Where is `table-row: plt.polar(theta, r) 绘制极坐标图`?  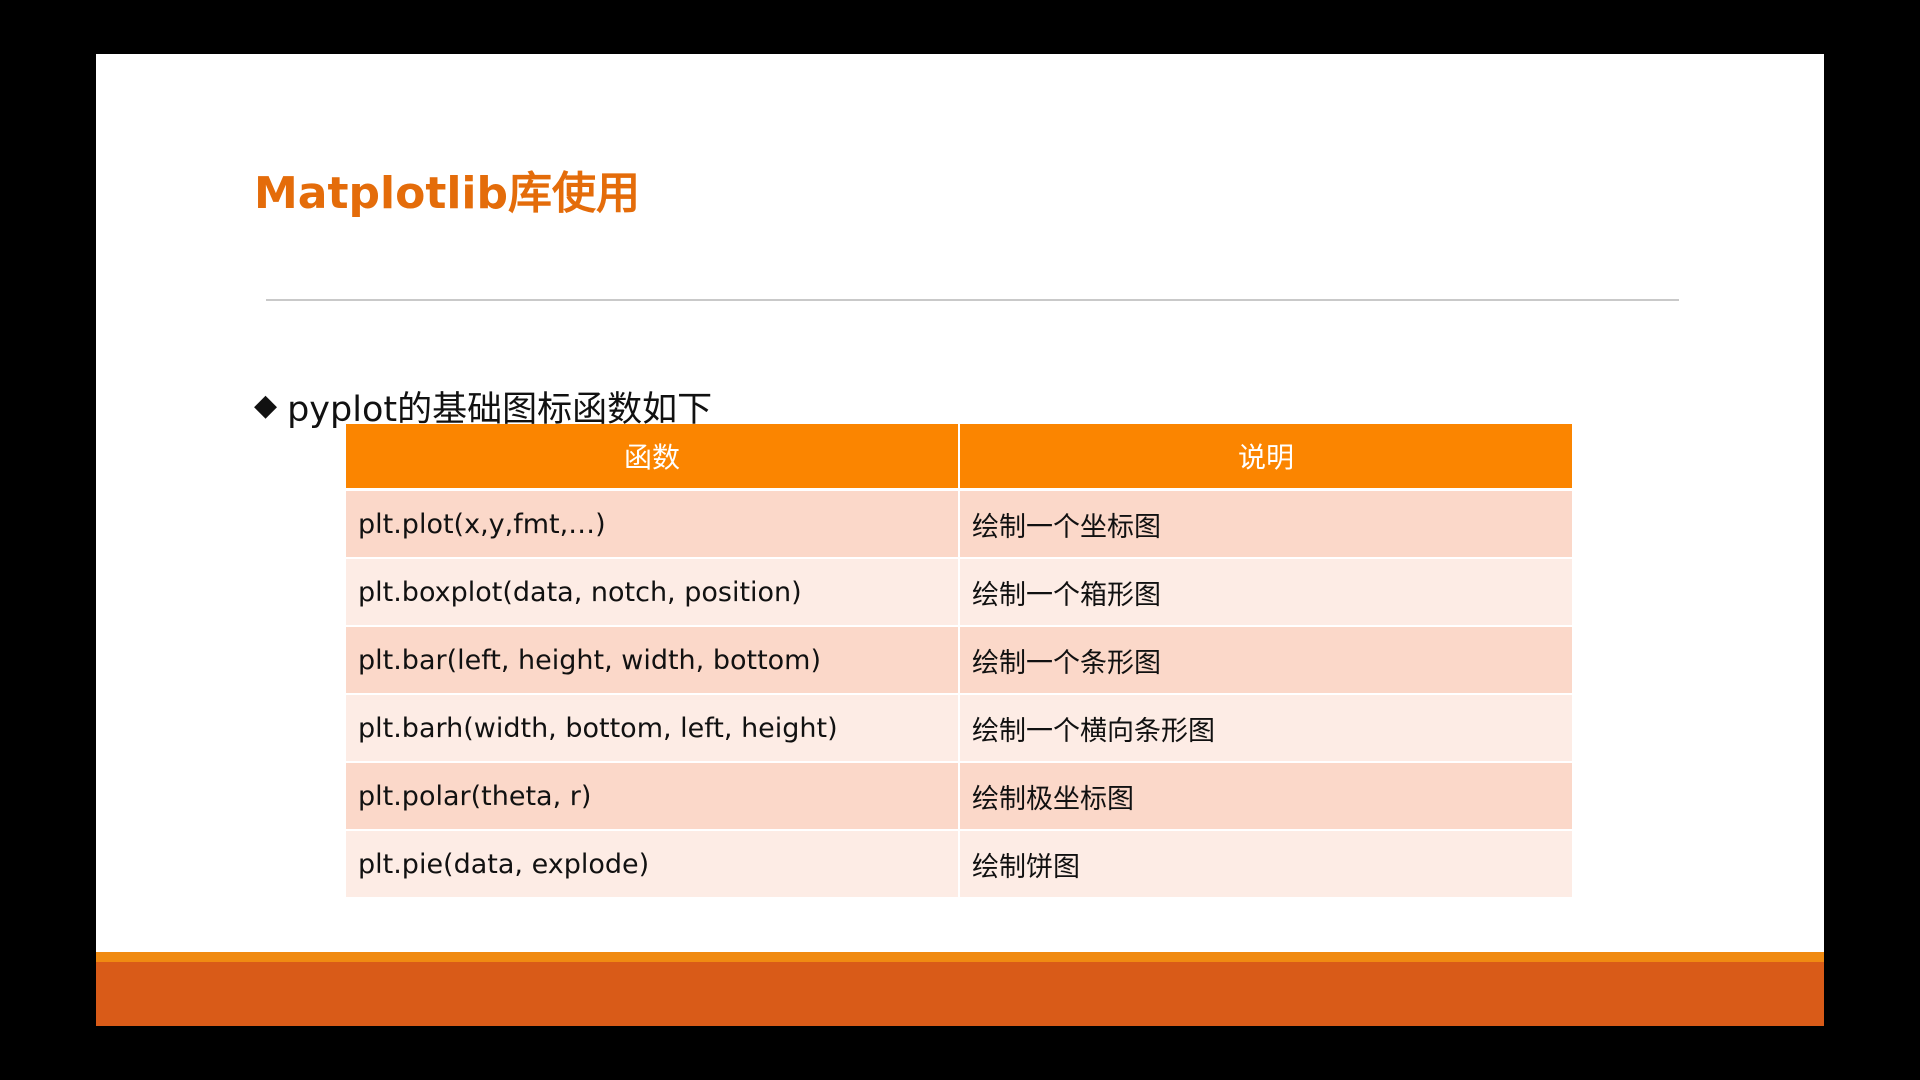 table-row: plt.polar(theta, r) 绘制极坐标图 is located at coordinates (959, 795).